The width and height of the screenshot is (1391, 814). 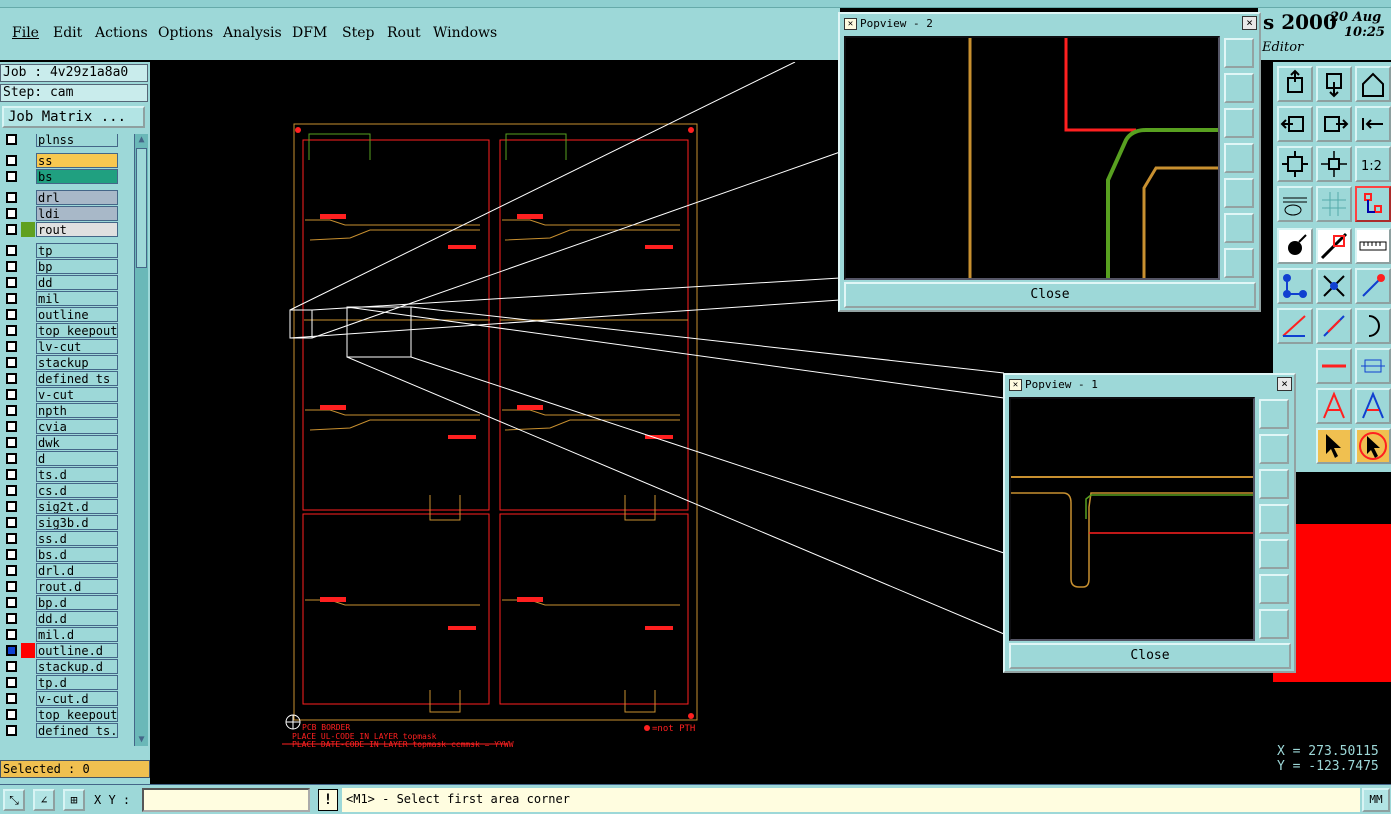 What do you see at coordinates (1274, 624) in the screenshot?
I see `pv1-center-icon` at bounding box center [1274, 624].